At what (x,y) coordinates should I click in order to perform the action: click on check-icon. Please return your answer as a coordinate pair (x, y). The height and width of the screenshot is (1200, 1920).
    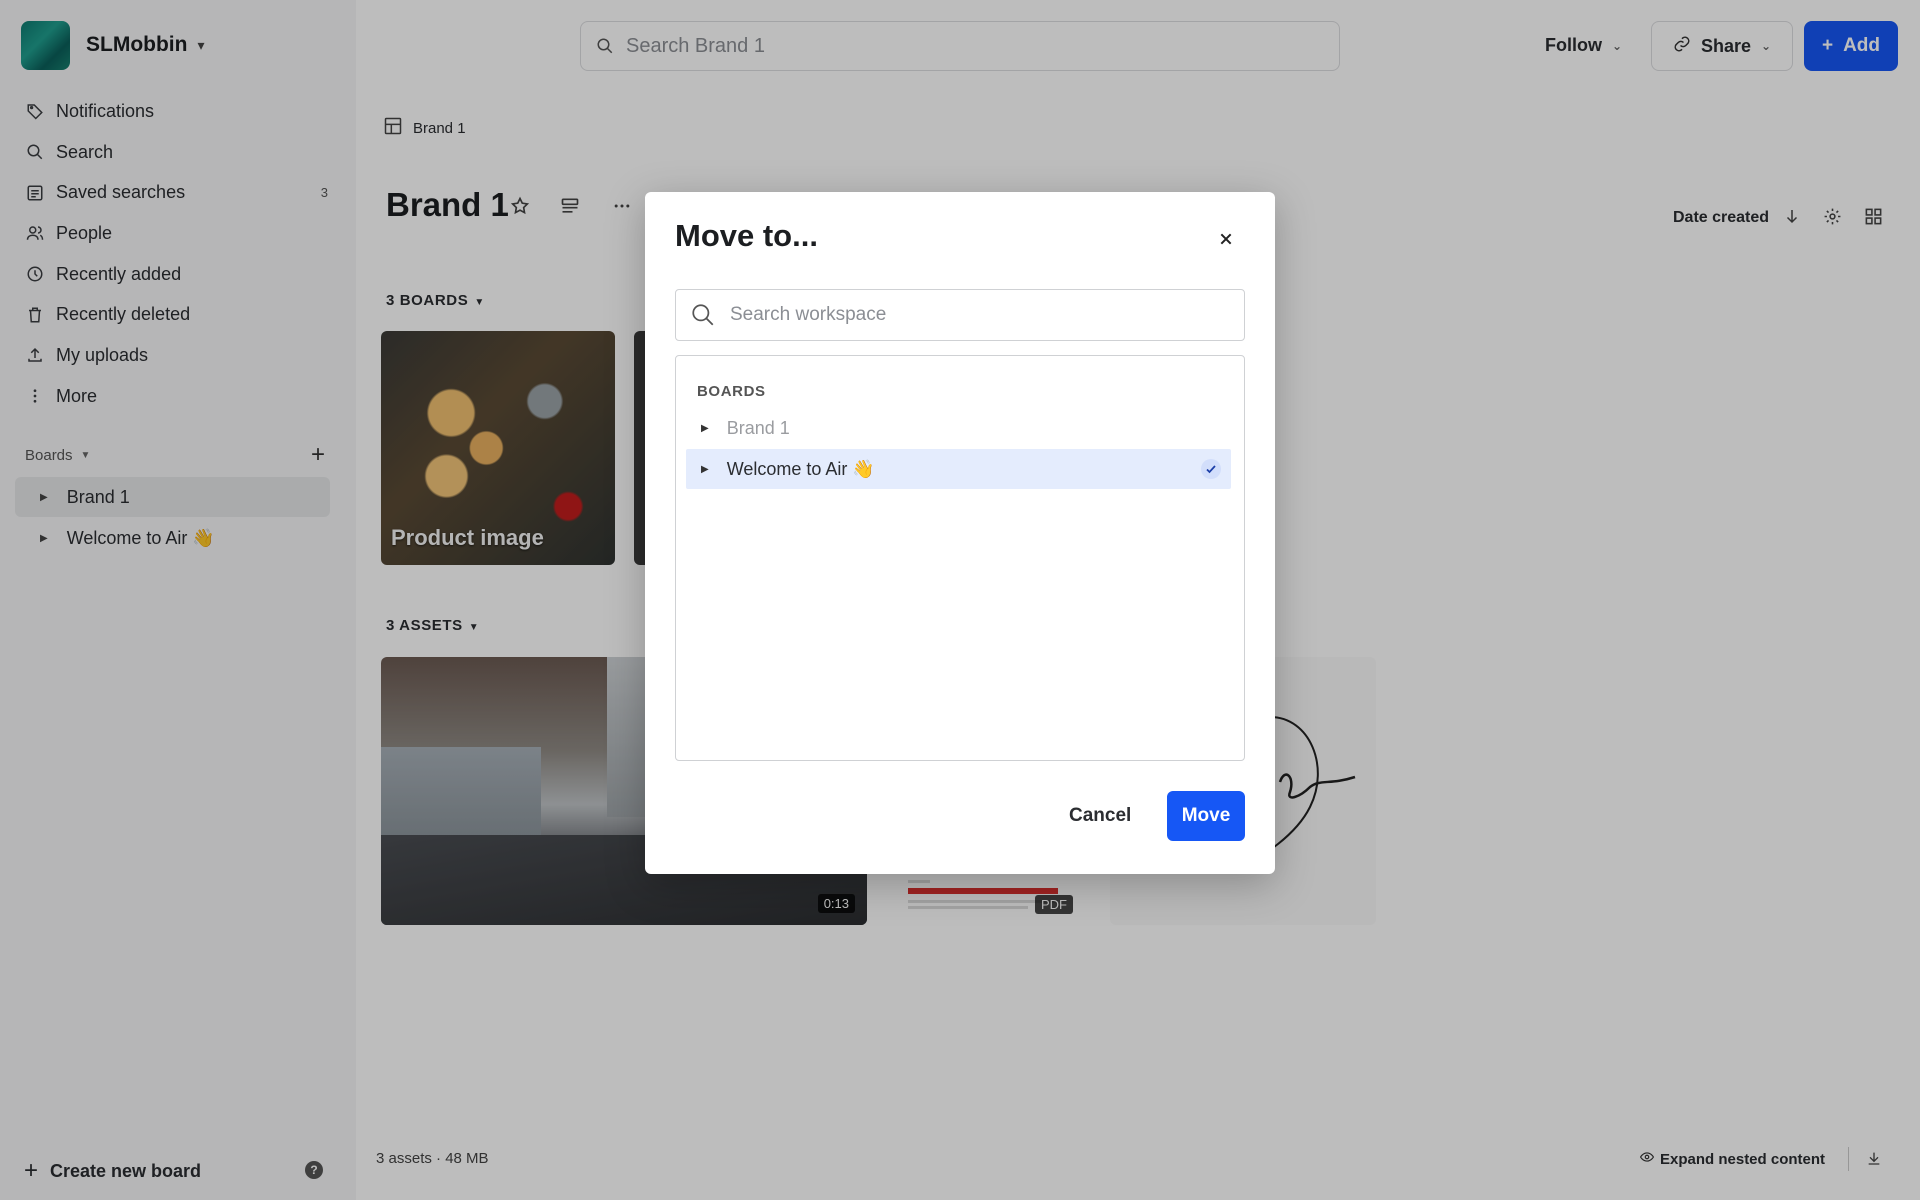
    Looking at the image, I should click on (1211, 469).